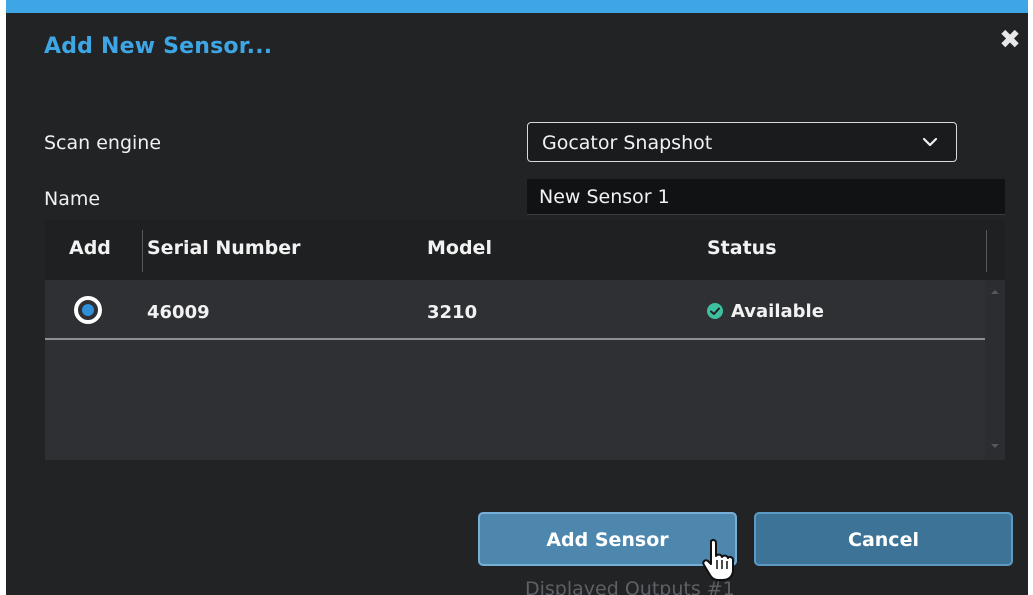  What do you see at coordinates (178, 312) in the screenshot?
I see `serial-number-cell: 46009` at bounding box center [178, 312].